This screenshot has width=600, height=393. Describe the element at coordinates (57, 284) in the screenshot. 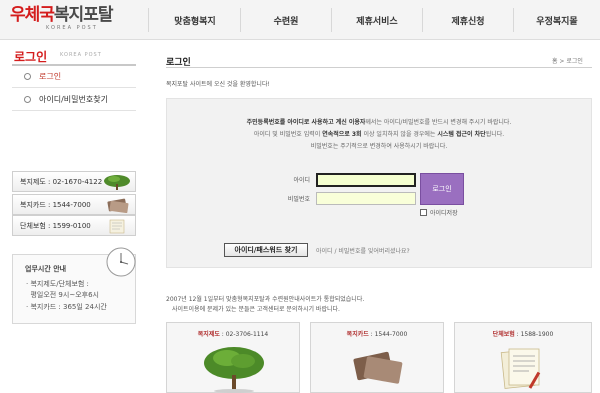

I see `business-hours-line: · 복지제도/단체보험 :` at that location.